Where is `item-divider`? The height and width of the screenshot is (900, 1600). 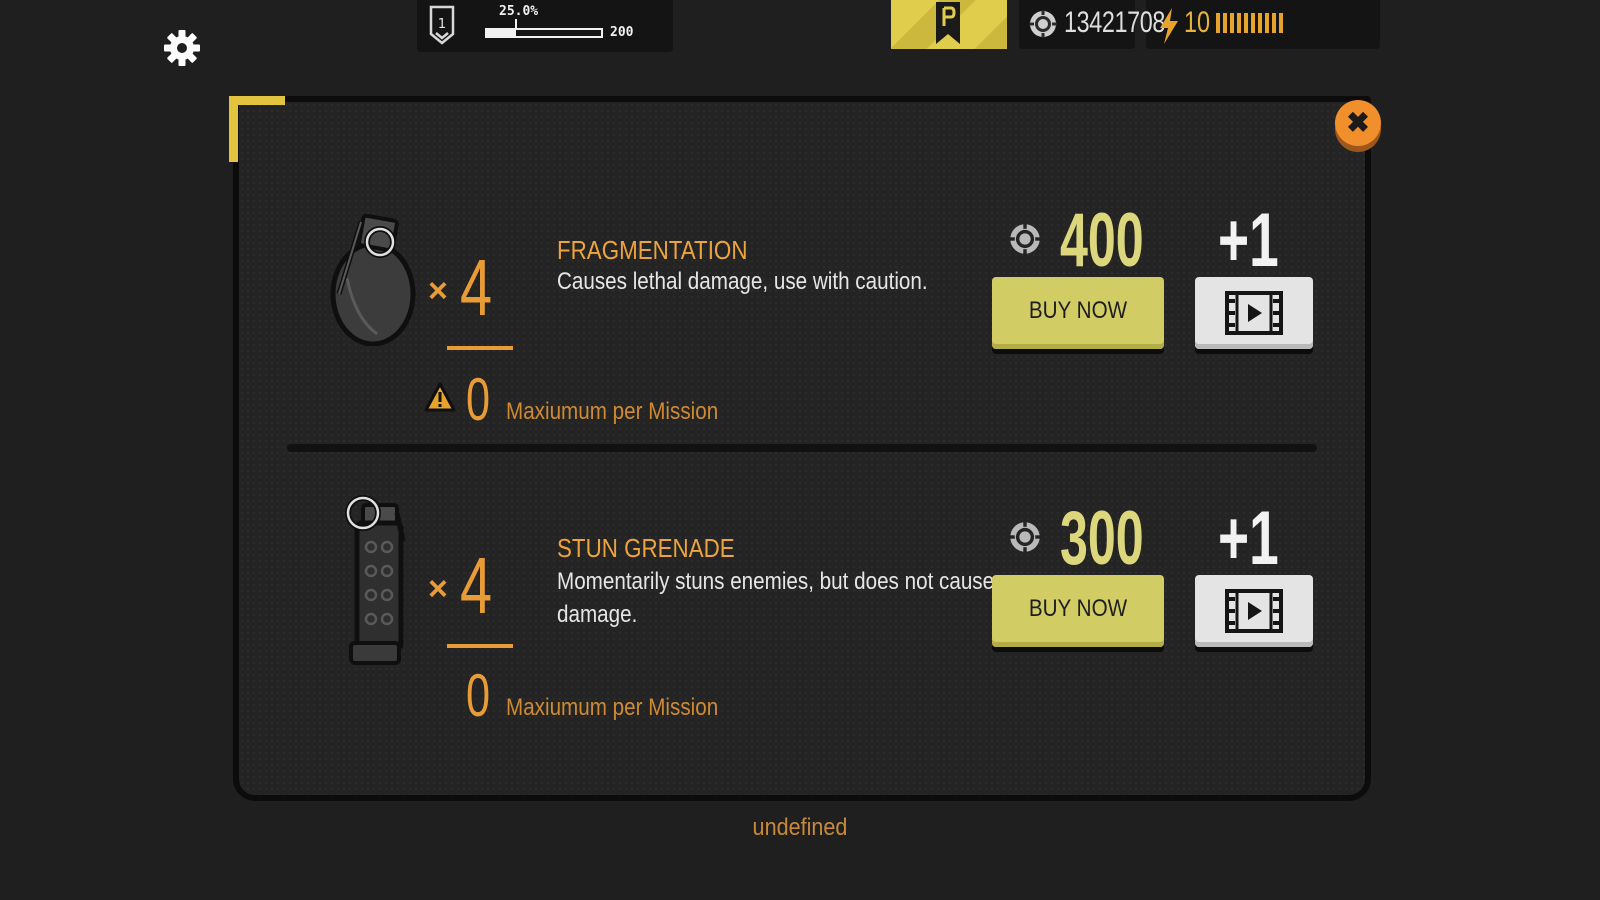
item-divider is located at coordinates (802, 448).